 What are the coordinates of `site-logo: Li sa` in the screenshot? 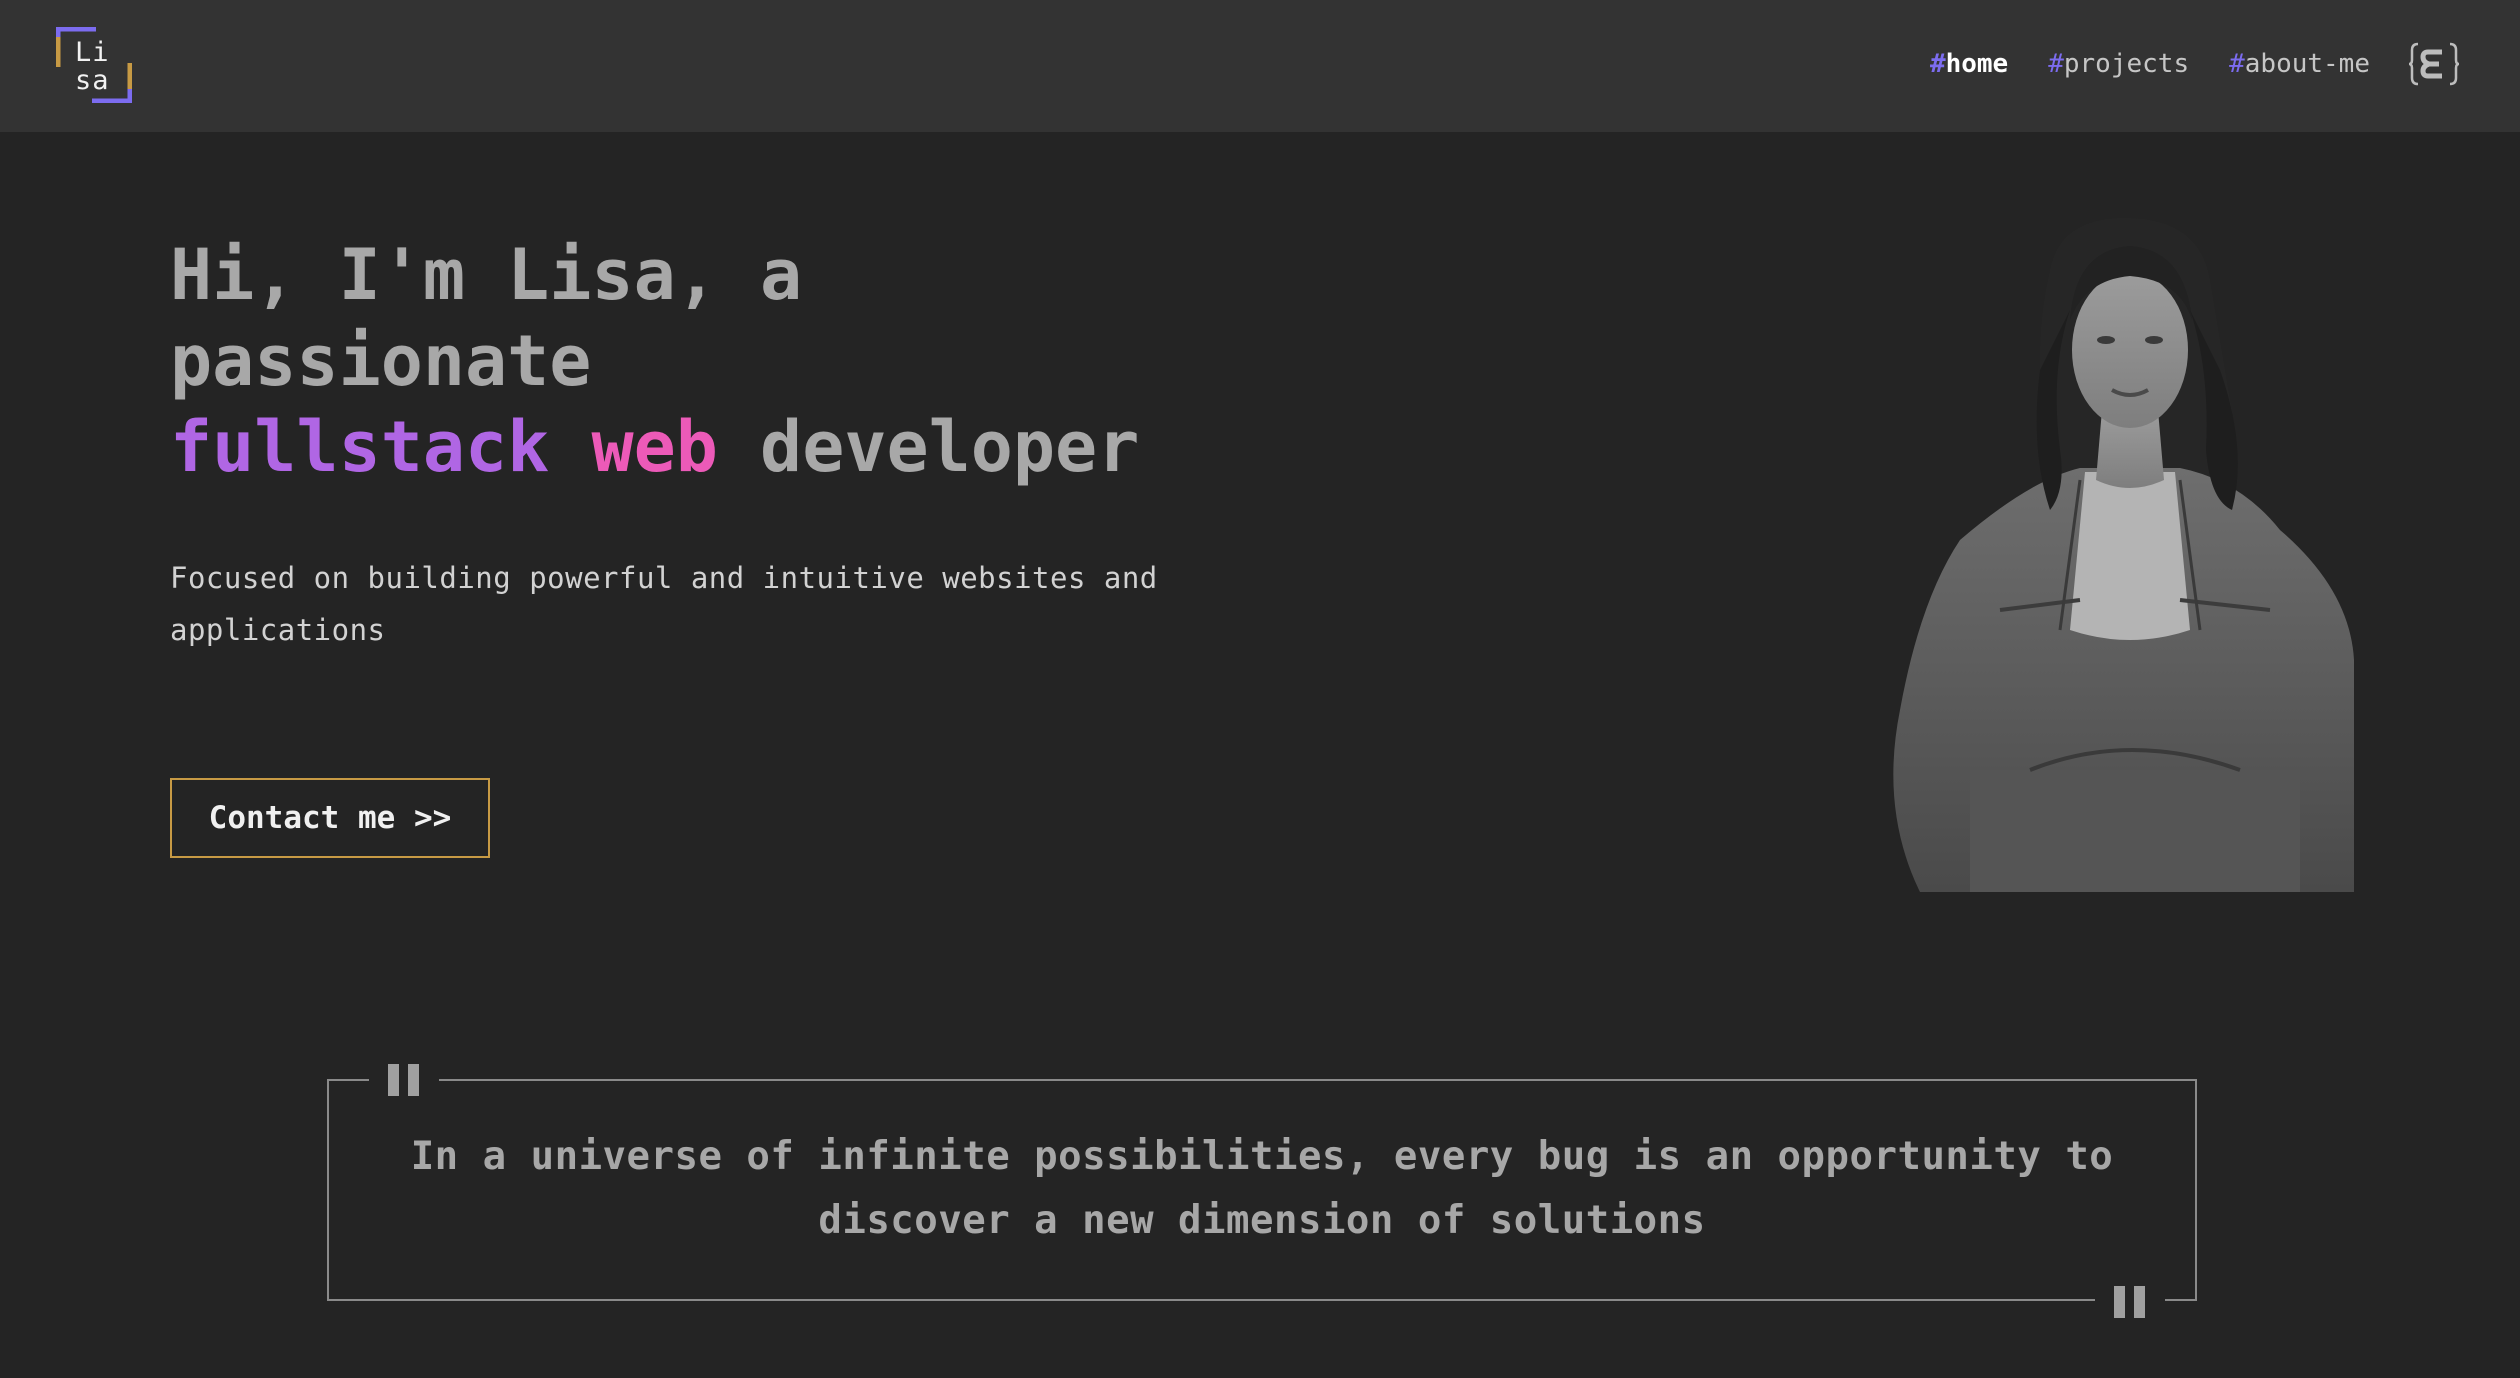 It's located at (94, 65).